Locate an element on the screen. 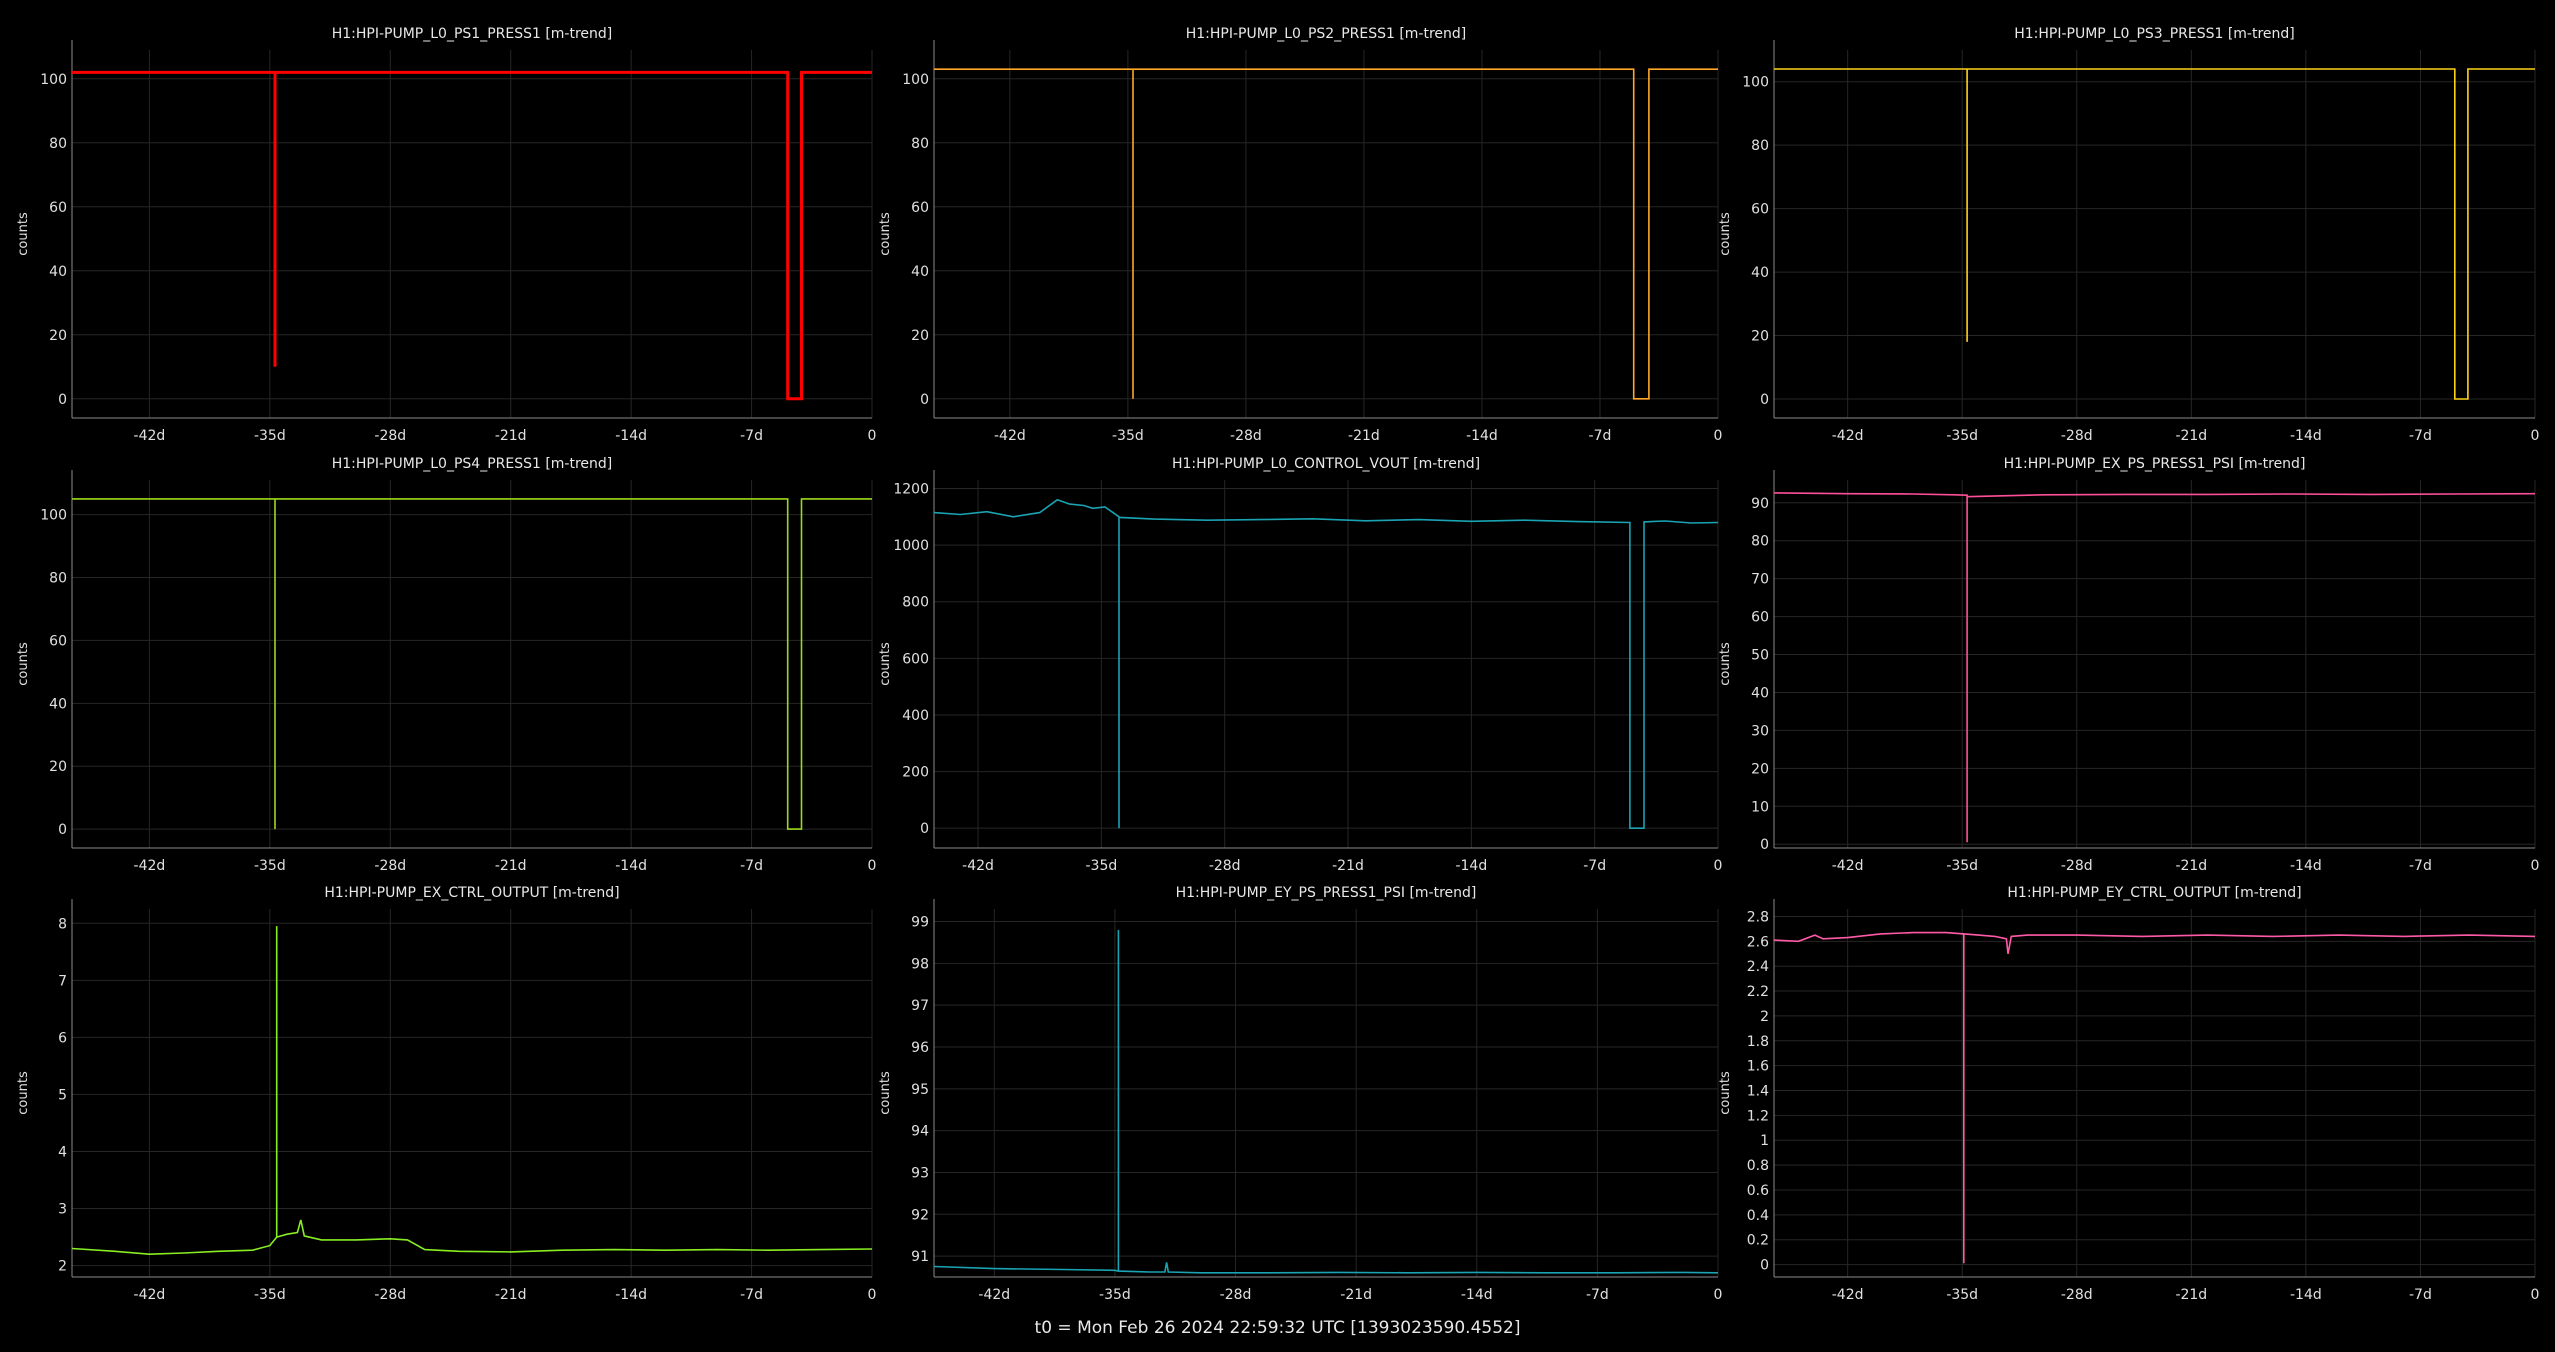 Image resolution: width=2555 pixels, height=1352 pixels. chart-4-y-tick-label: 0 is located at coordinates (62, 830).